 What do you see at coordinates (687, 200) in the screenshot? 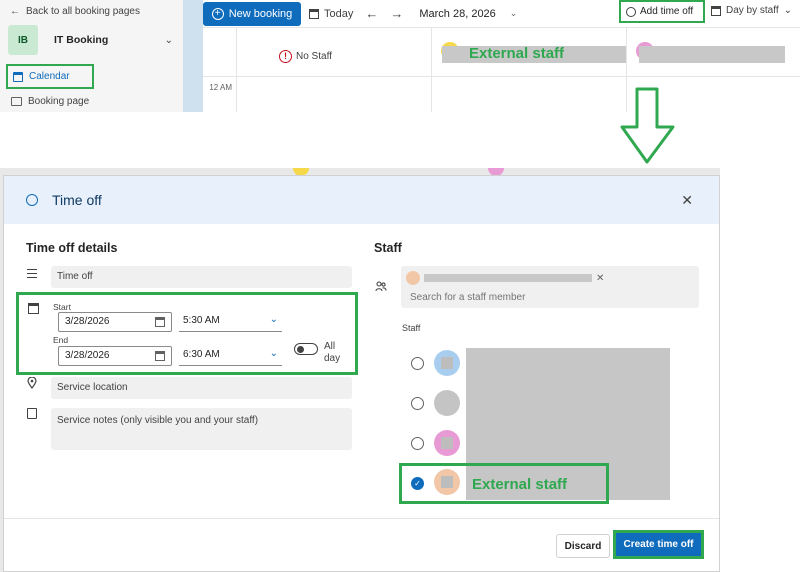
I see `close-icon: ✕` at bounding box center [687, 200].